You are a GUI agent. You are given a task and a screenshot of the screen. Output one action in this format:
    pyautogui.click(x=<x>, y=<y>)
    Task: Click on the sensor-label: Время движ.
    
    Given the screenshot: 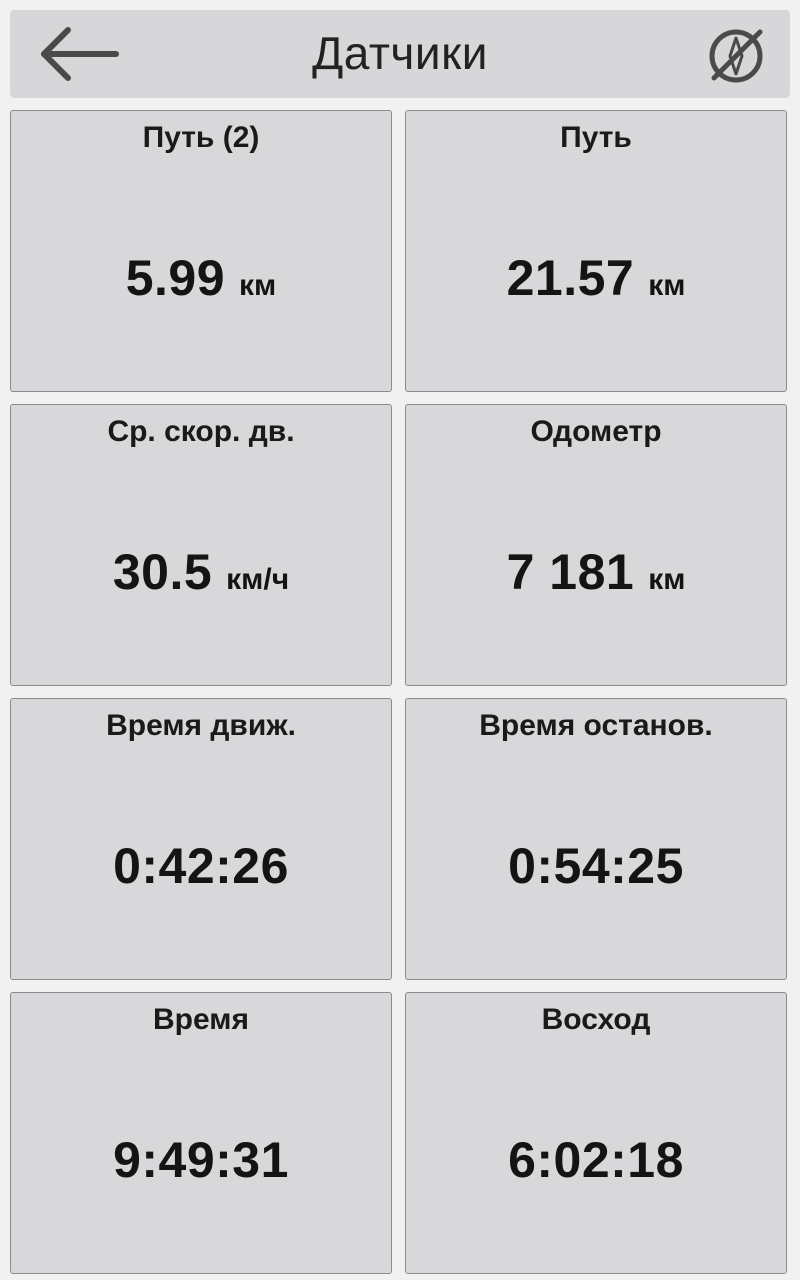 What is the action you would take?
    pyautogui.click(x=201, y=725)
    